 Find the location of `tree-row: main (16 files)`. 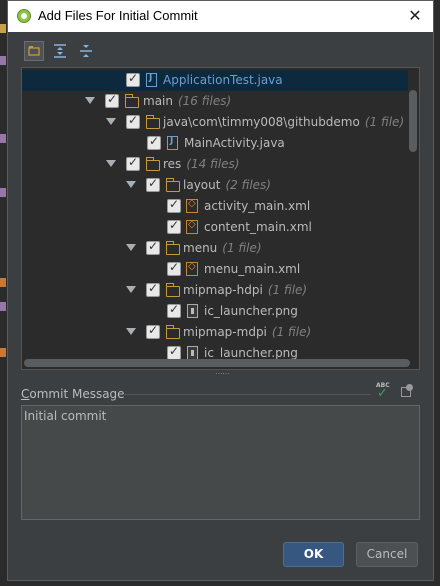

tree-row: main (16 files) is located at coordinates (215, 101).